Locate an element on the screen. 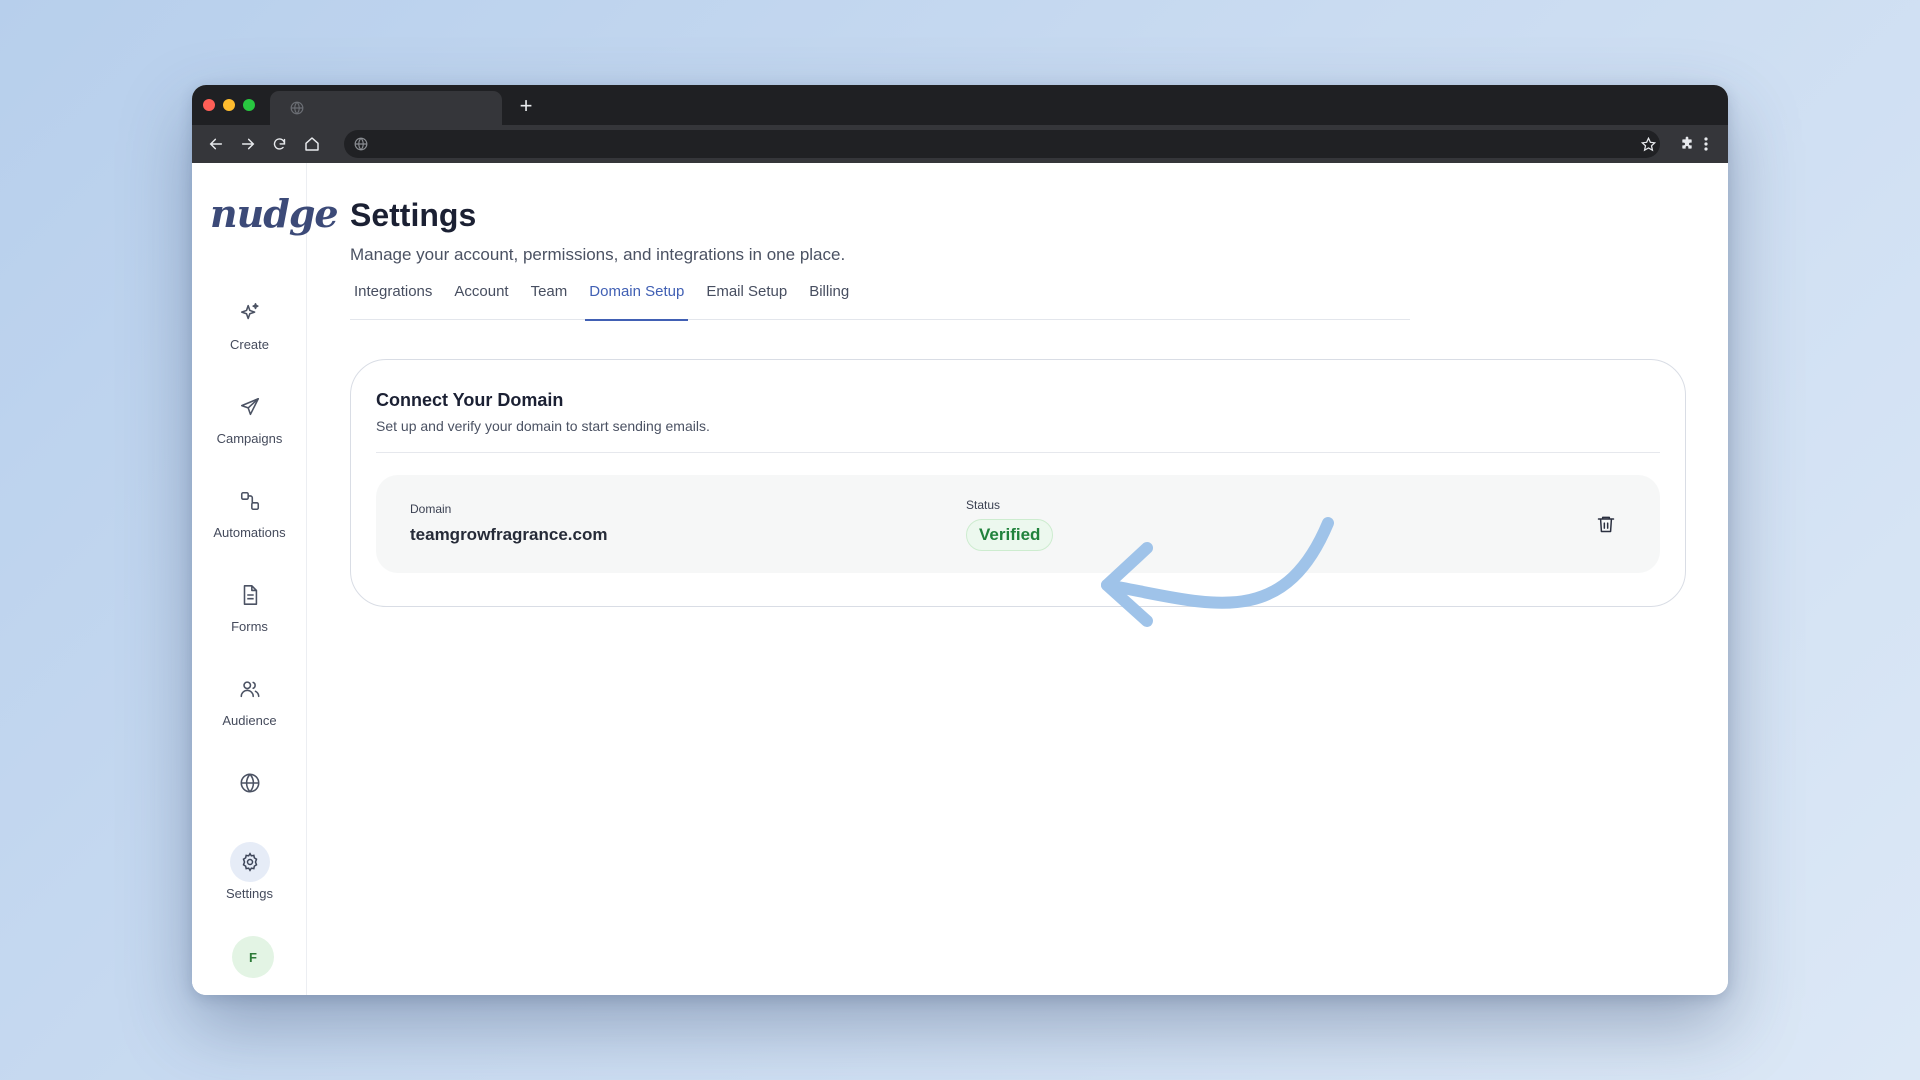 The image size is (1920, 1080). page-title: Settings is located at coordinates (413, 215).